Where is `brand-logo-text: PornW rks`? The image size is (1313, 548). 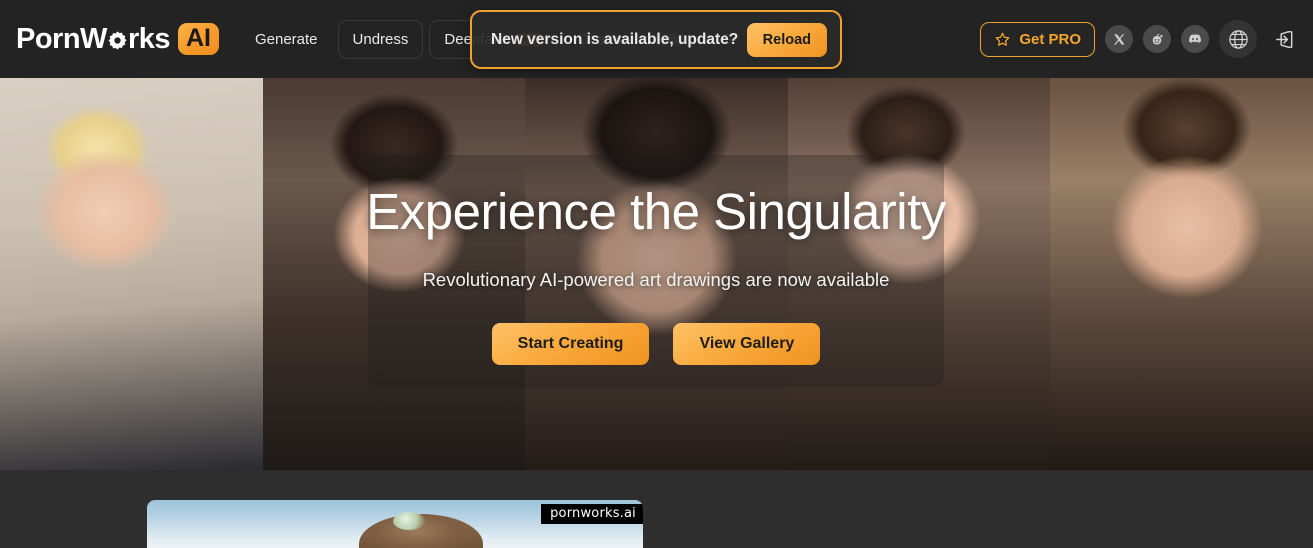
brand-logo-text: PornW rks is located at coordinates (93, 38).